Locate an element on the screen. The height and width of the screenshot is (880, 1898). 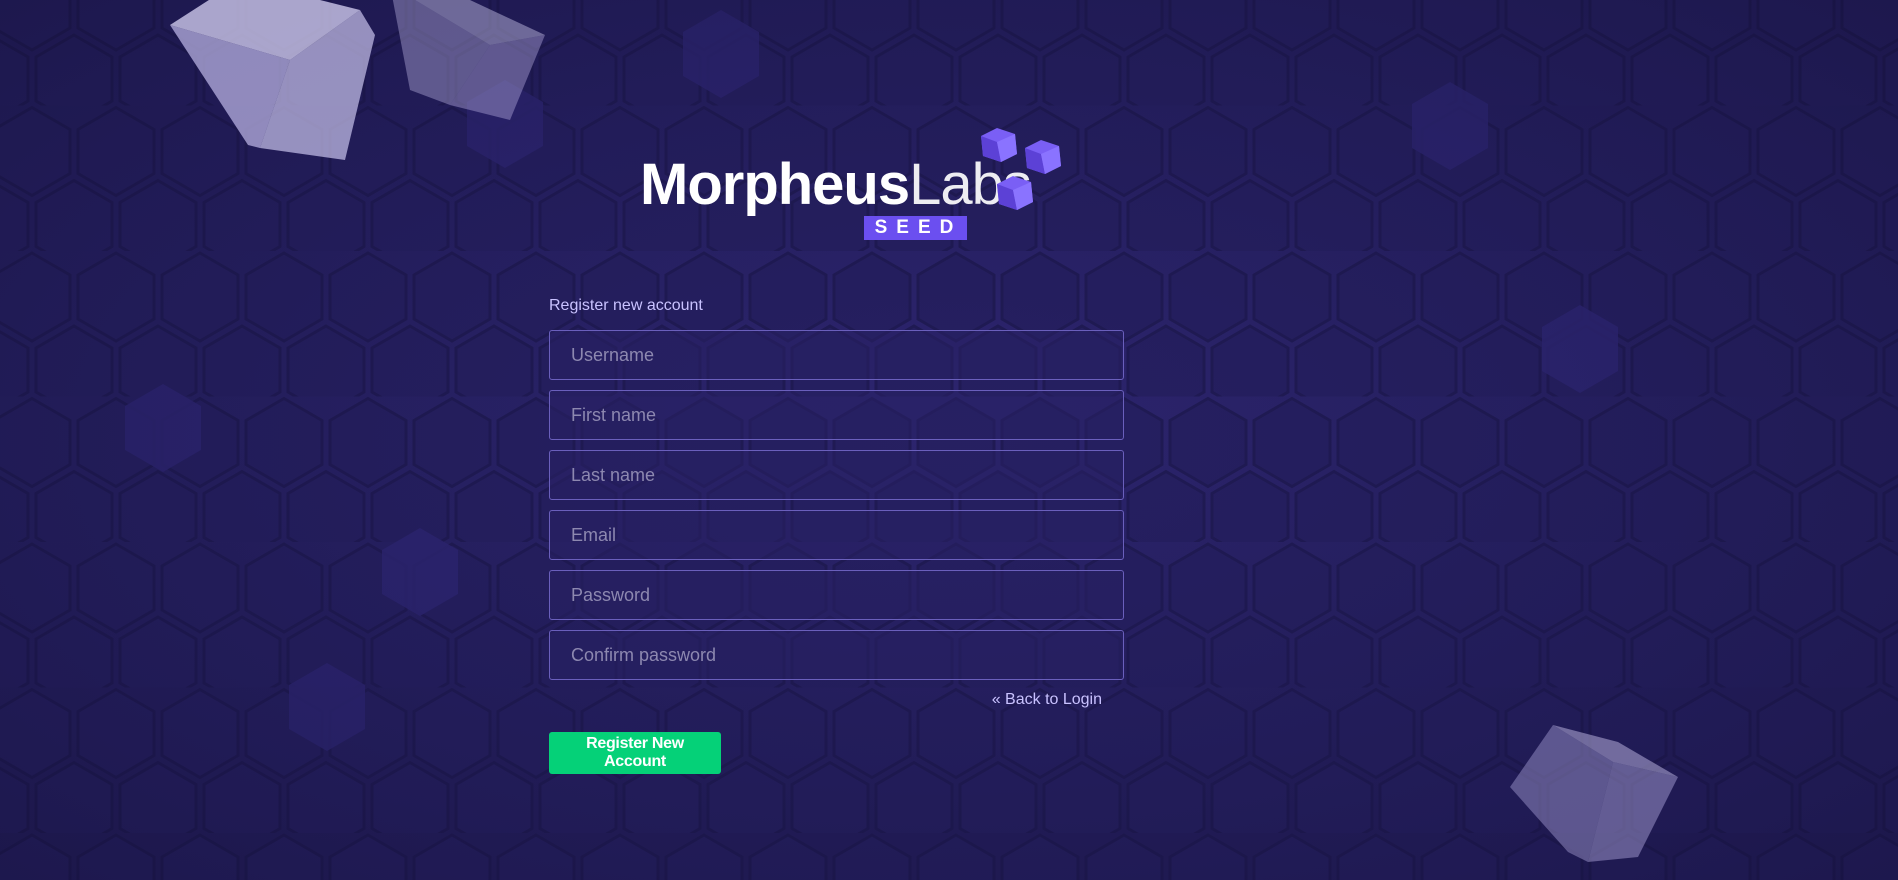
logo-brand-bold: Morpheus is located at coordinates (775, 184).